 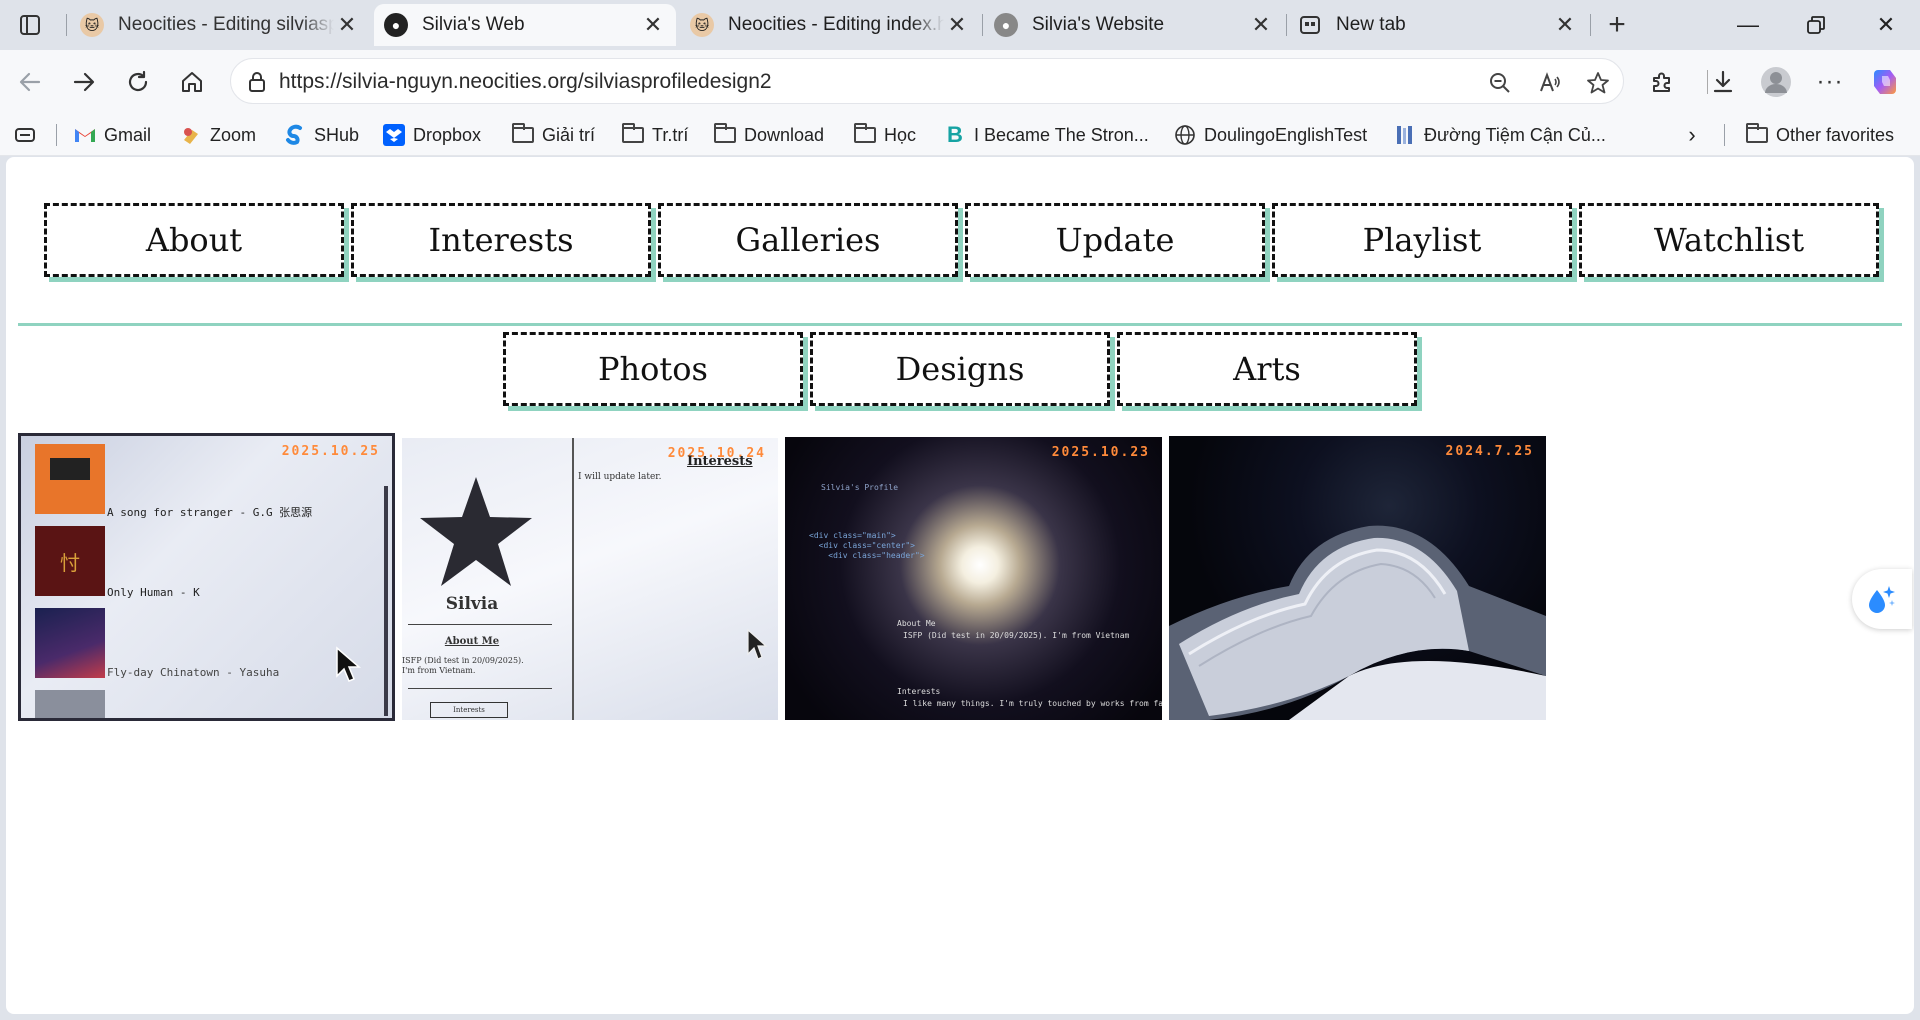 I want to click on lock-icon, so click(x=257, y=82).